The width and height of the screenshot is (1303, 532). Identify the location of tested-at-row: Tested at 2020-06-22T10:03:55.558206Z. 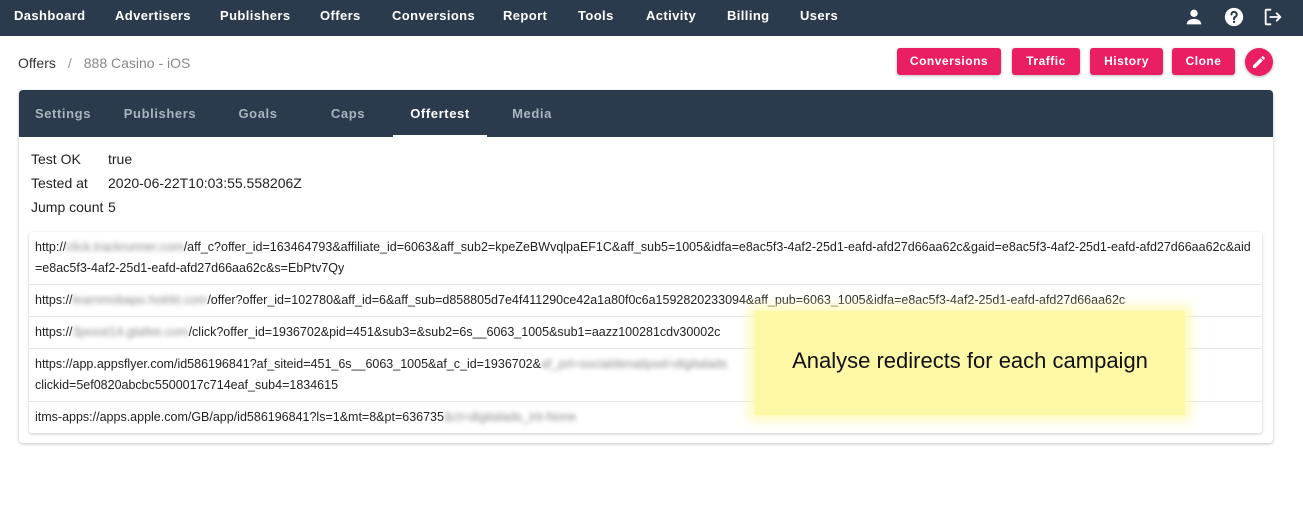
(166, 183).